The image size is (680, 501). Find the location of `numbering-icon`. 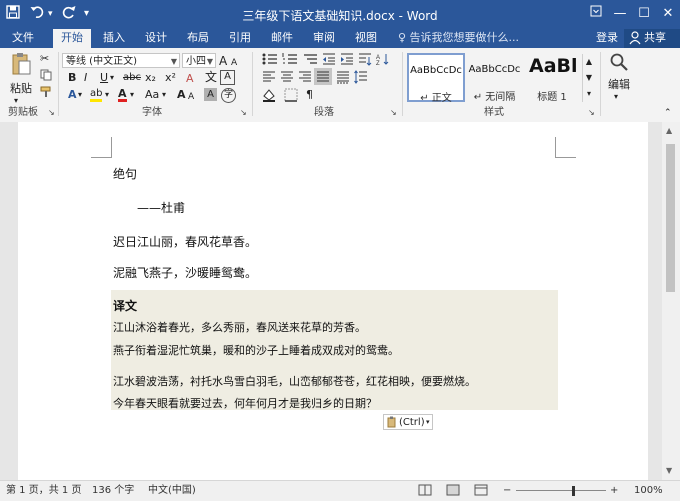

numbering-icon is located at coordinates (290, 61).